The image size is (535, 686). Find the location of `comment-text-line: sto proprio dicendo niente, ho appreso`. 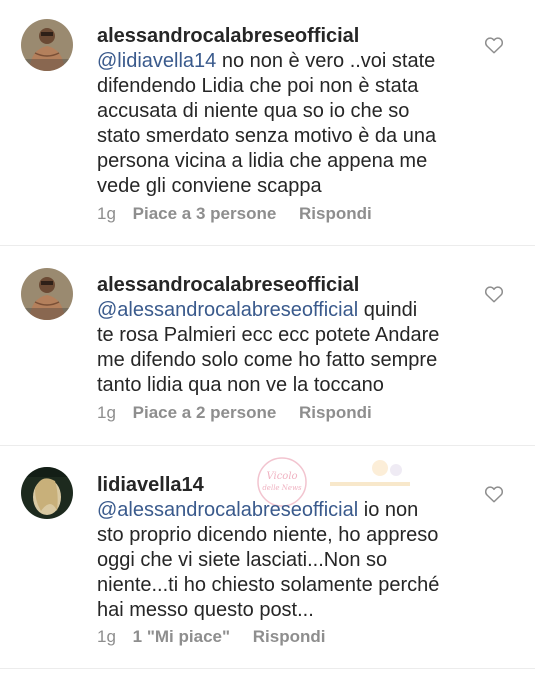

comment-text-line: sto proprio dicendo niente, ho appreso is located at coordinates (268, 535).